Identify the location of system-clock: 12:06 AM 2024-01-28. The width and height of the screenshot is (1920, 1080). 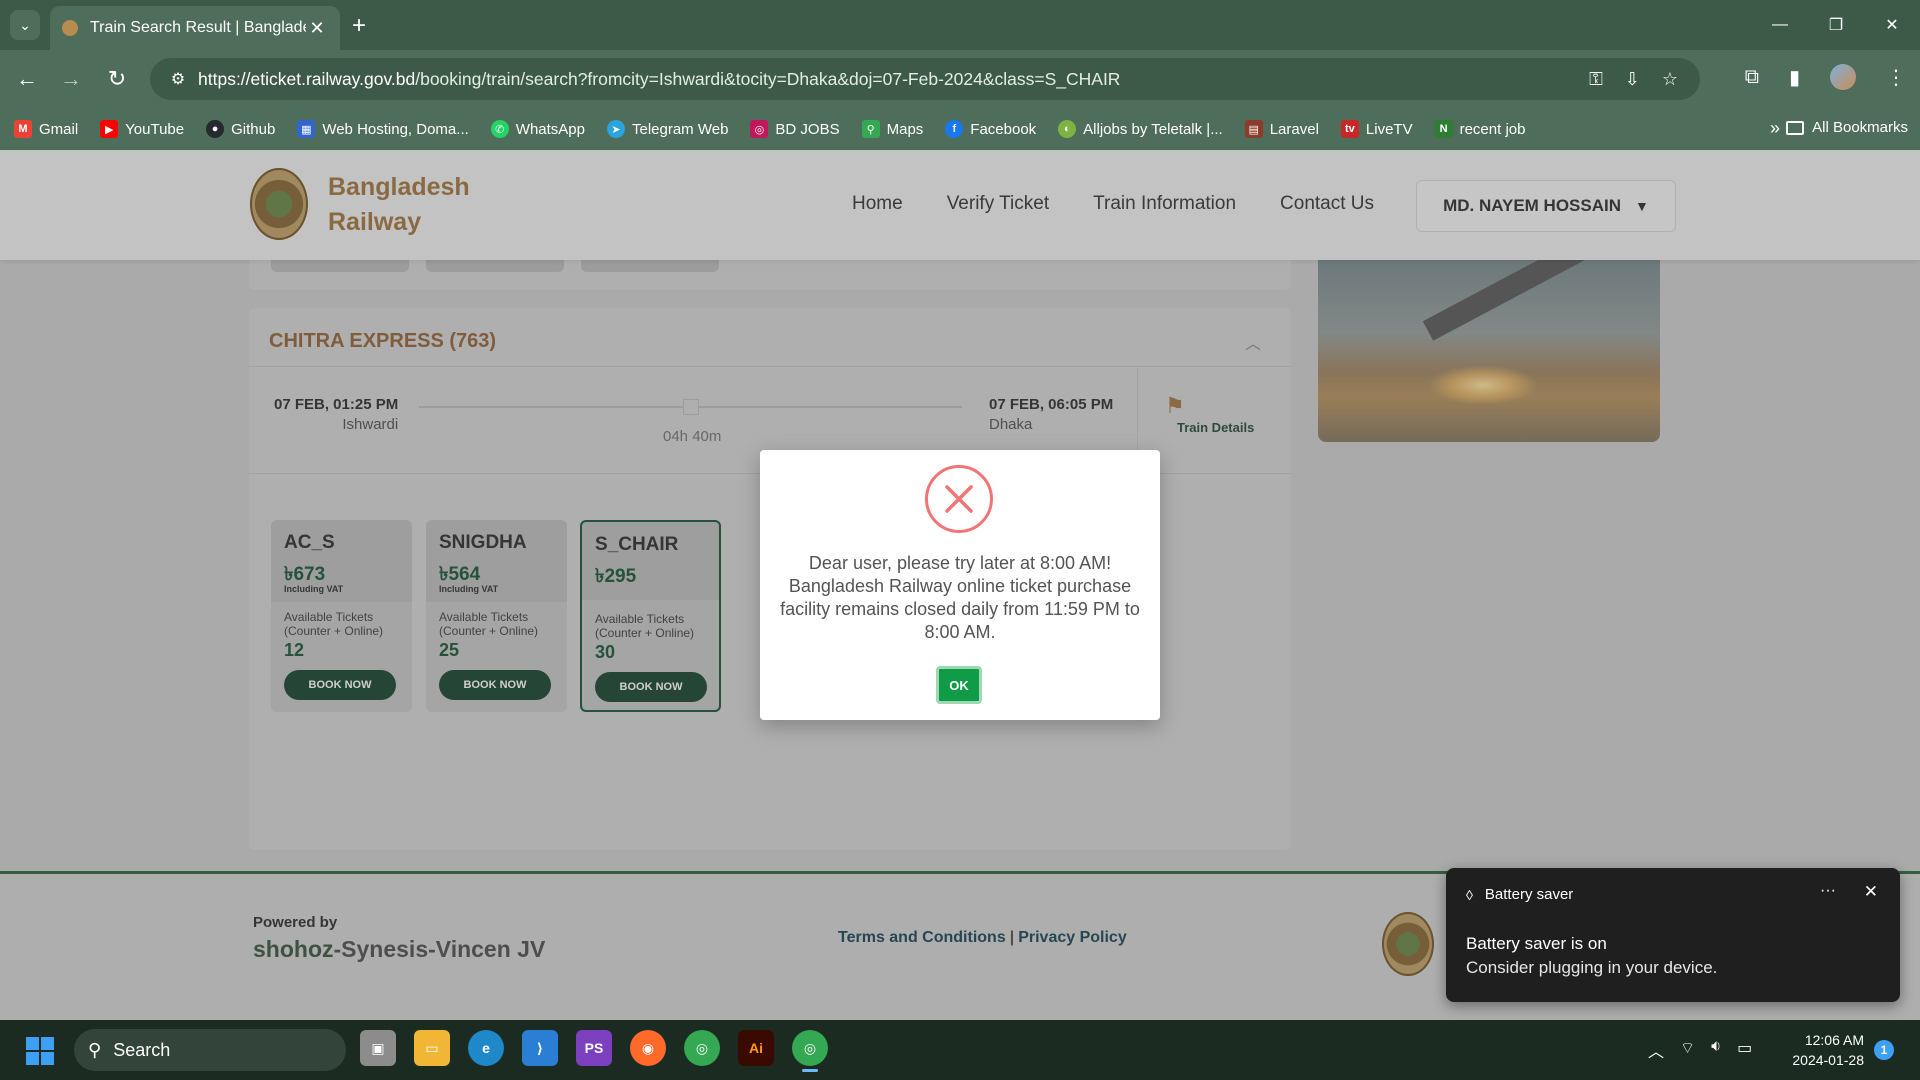
(1824, 1050).